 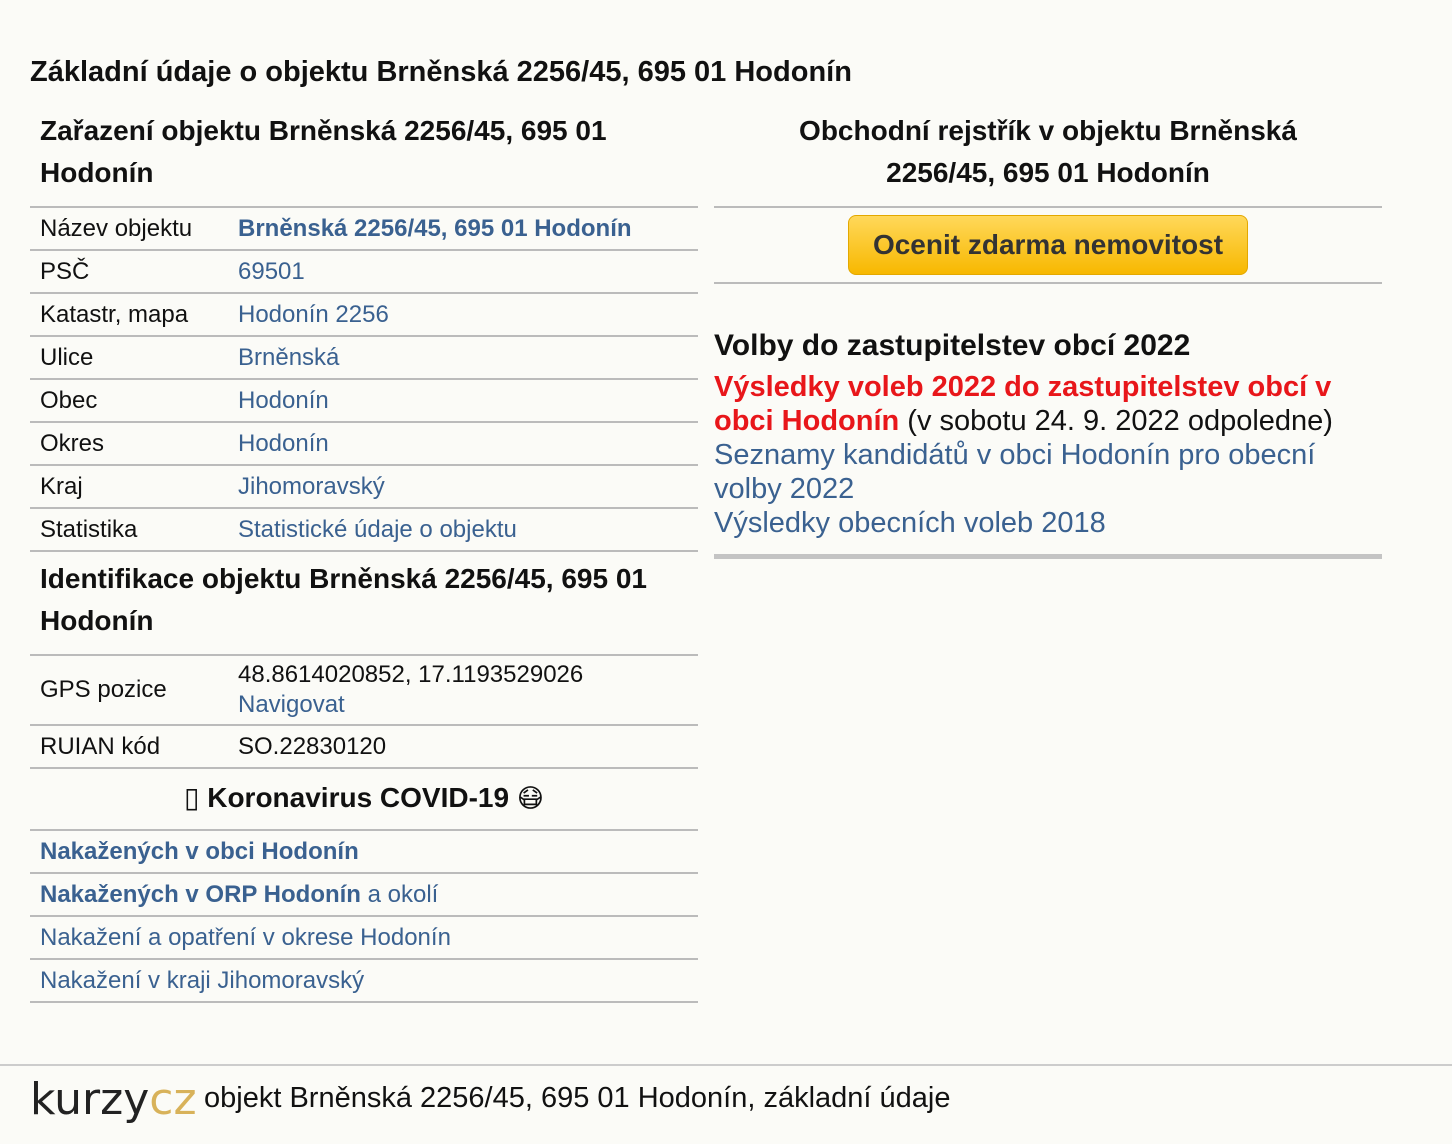 I want to click on table-row: RUIAN kód SO.22830120, so click(x=364, y=747).